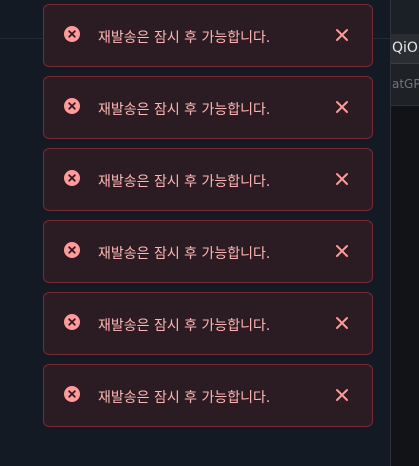 The image size is (419, 466). I want to click on side-panel-sub-label: atGP, so click(405, 84).